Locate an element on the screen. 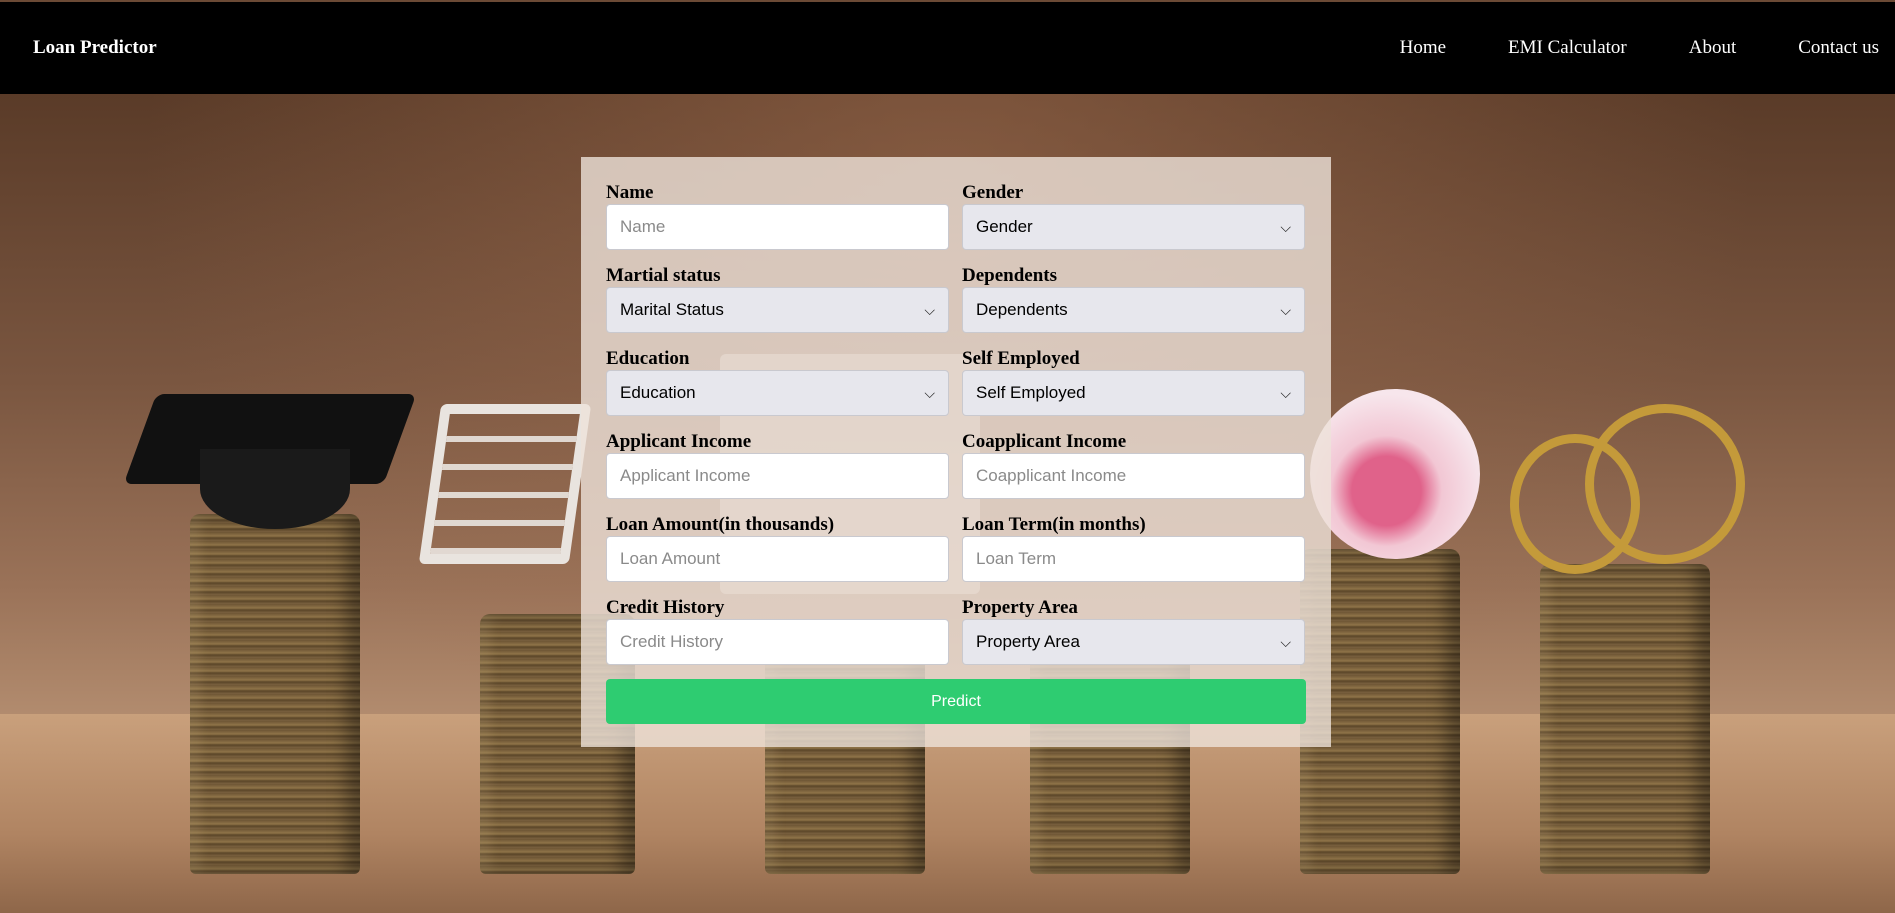  applicant-income-field-group: Applicant Income is located at coordinates (777, 471).